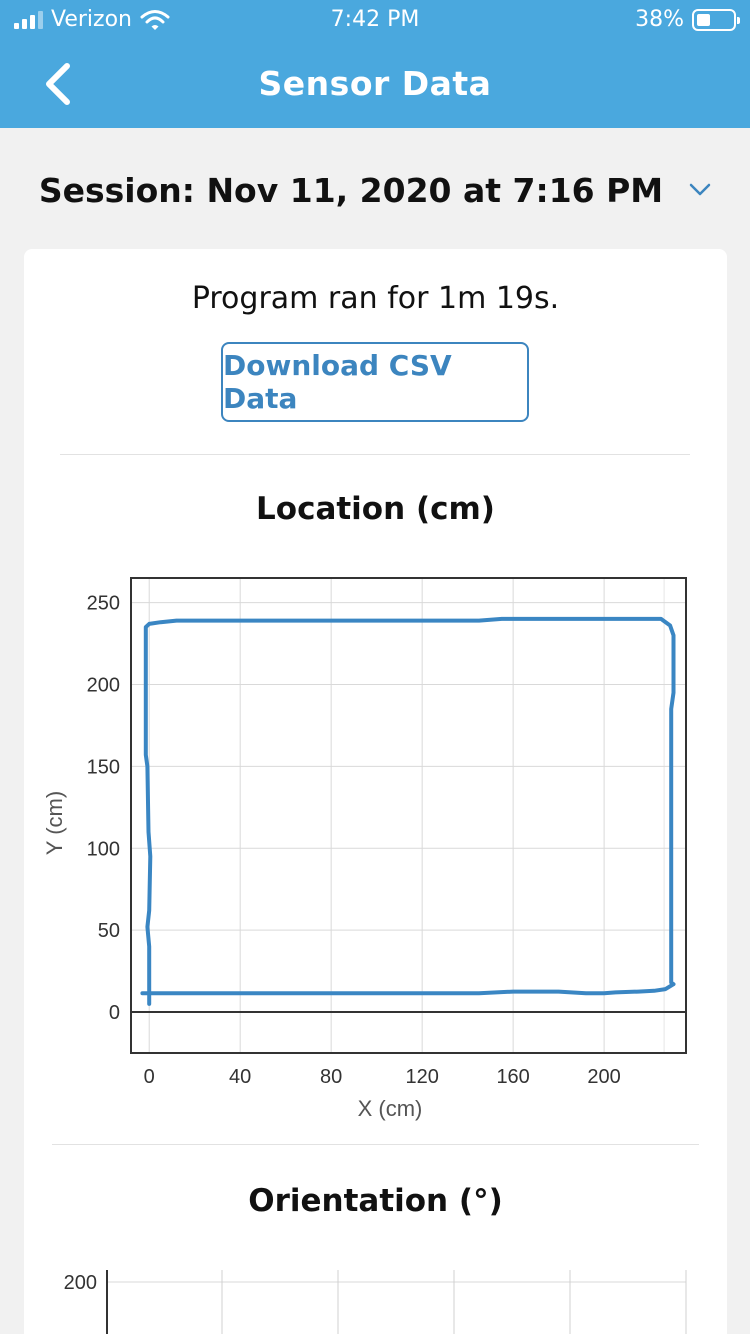 The height and width of the screenshot is (1334, 750). I want to click on x-tick-label: 40, so click(240, 1077).